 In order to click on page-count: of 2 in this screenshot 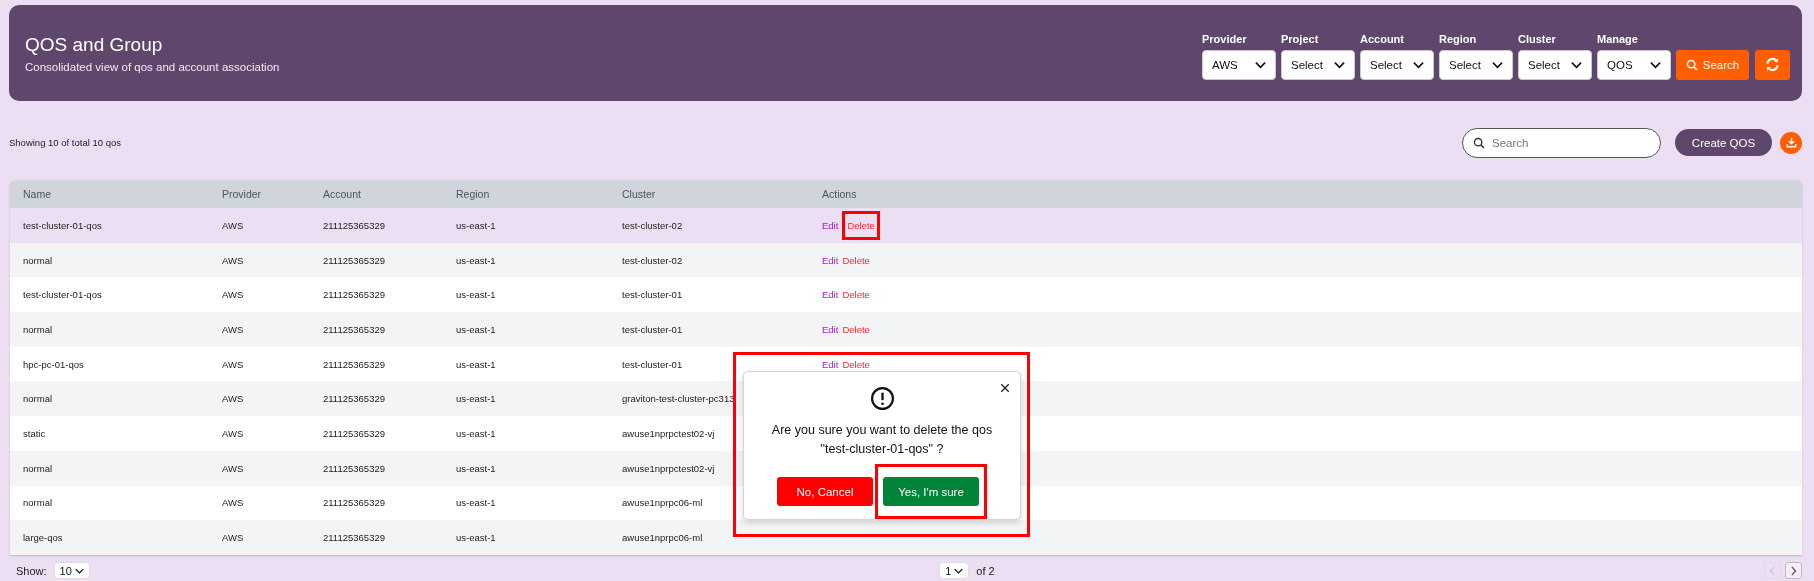, I will do `click(985, 570)`.